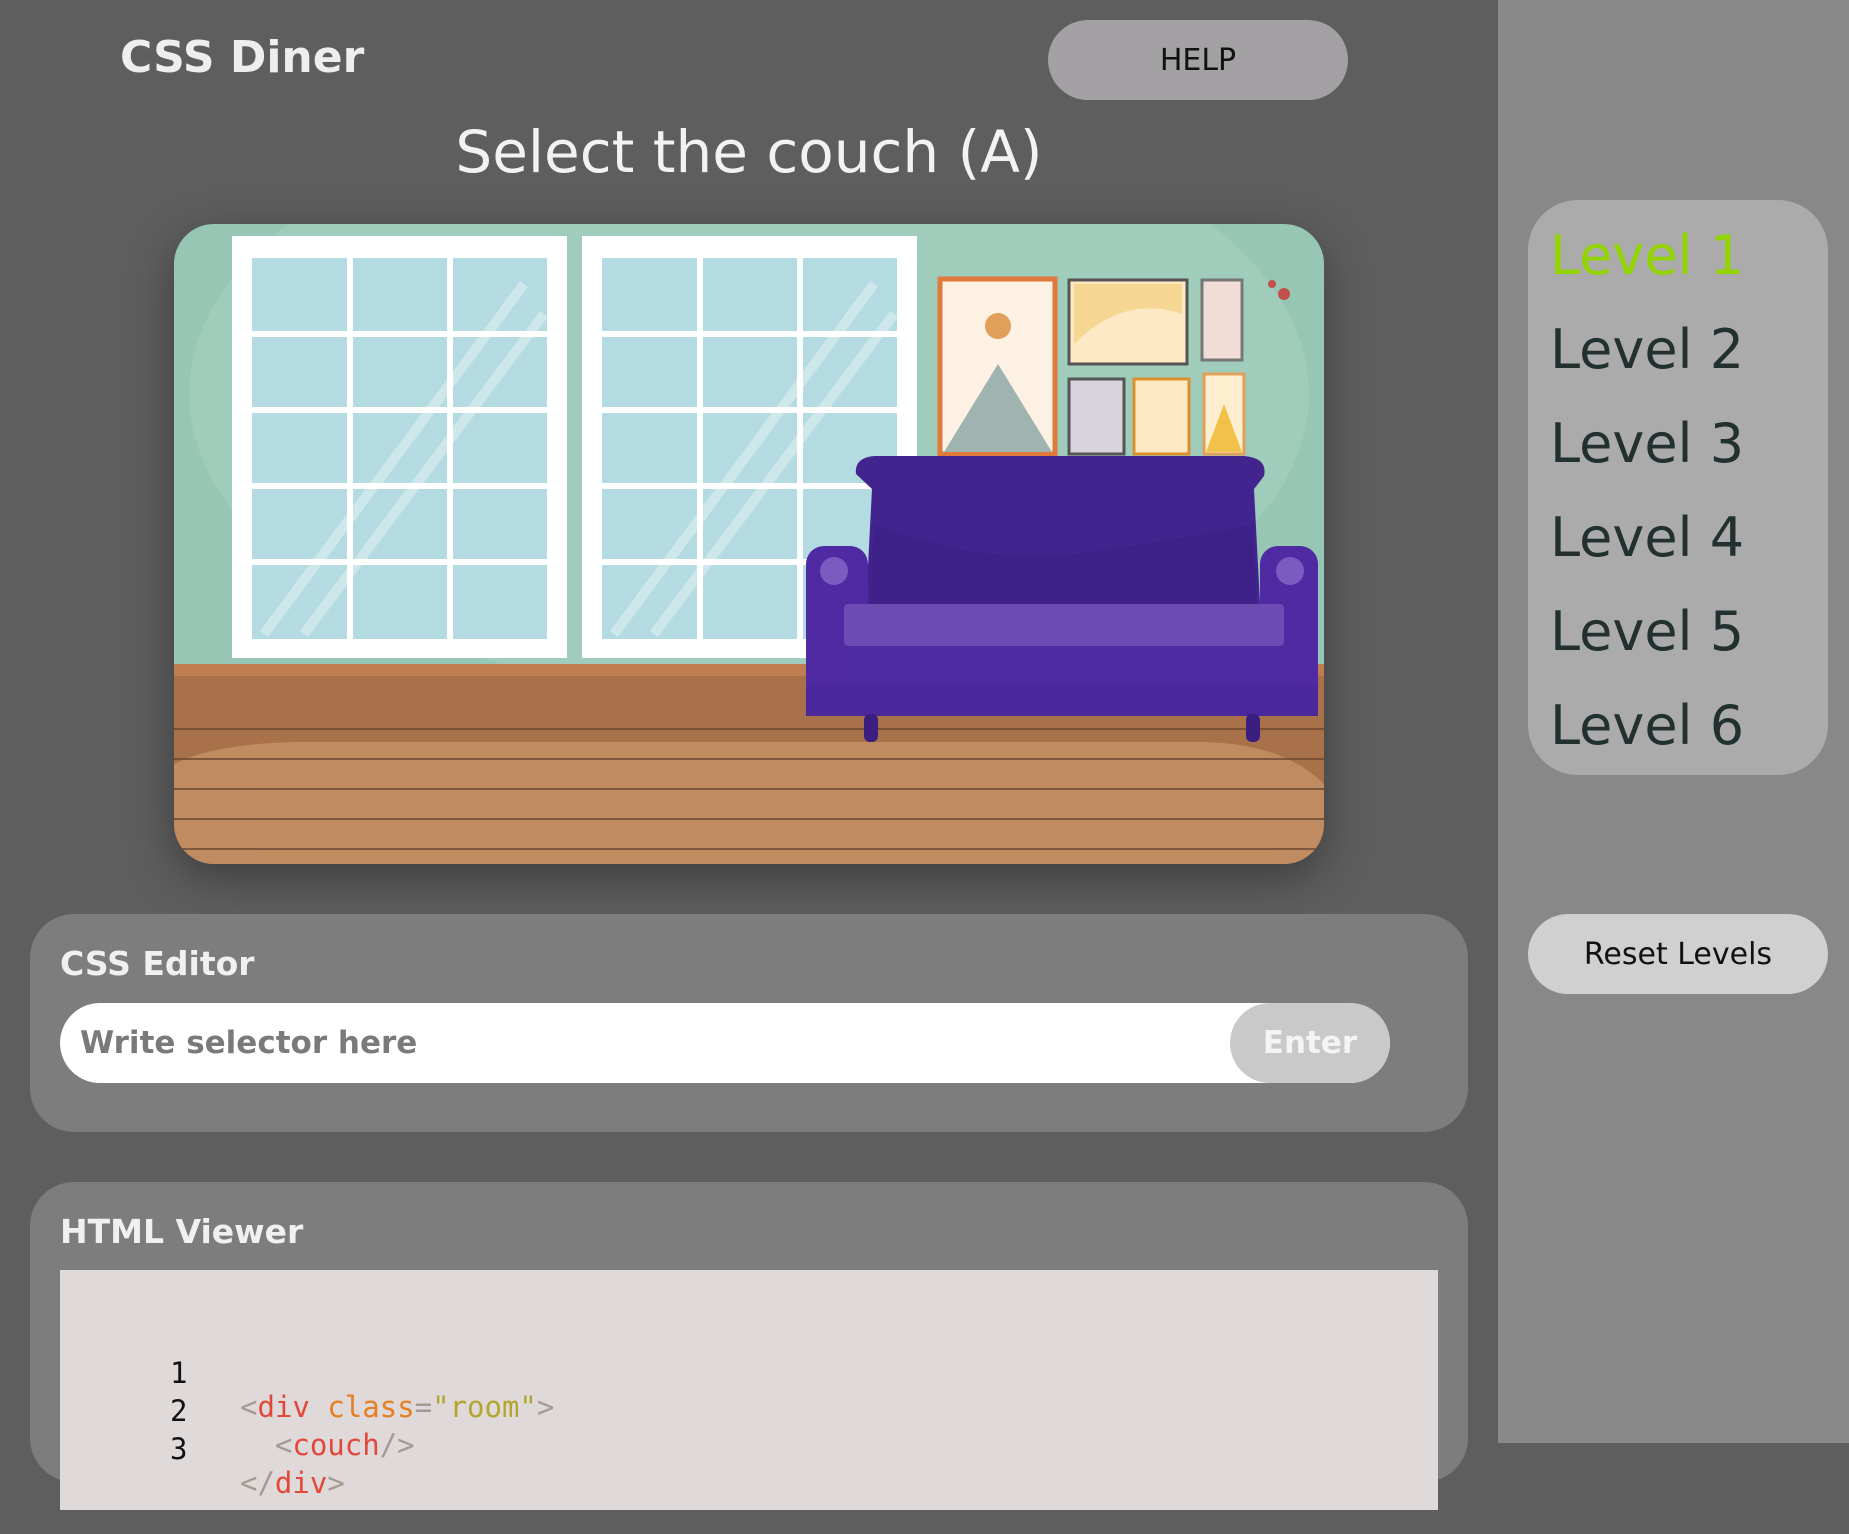  I want to click on app-title: CSS Diner, so click(242, 57).